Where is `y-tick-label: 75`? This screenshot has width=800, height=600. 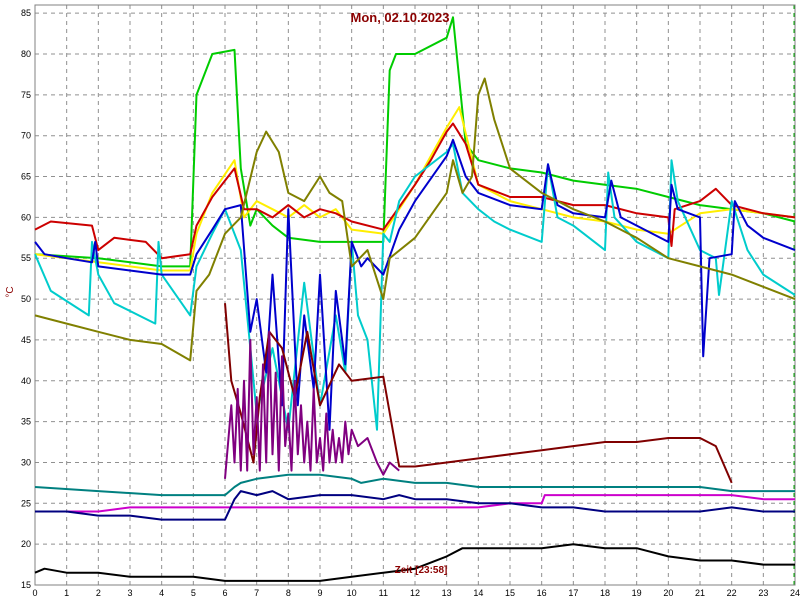 y-tick-label: 75 is located at coordinates (26, 95).